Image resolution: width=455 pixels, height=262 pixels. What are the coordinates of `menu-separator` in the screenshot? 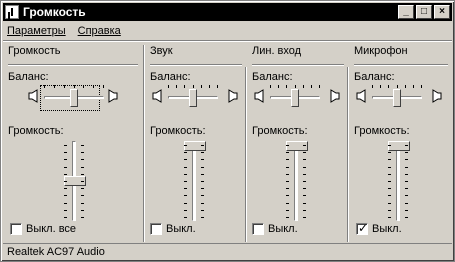 It's located at (227, 41).